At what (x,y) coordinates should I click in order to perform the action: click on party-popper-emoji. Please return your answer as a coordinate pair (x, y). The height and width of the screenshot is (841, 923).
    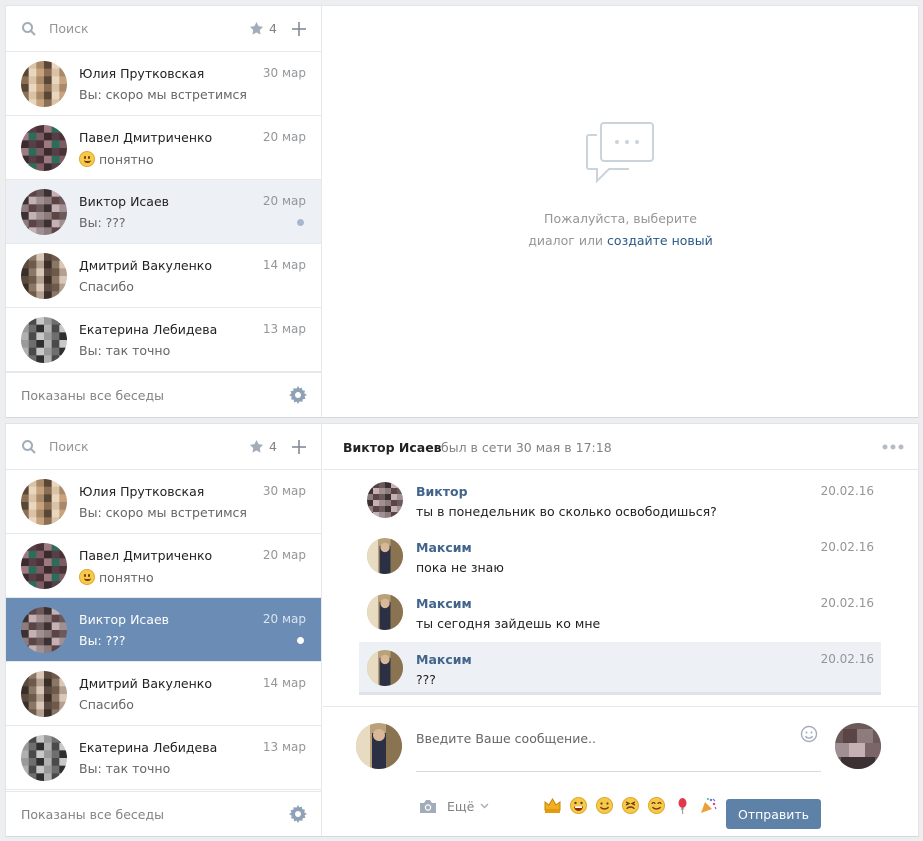
    Looking at the image, I should click on (708, 805).